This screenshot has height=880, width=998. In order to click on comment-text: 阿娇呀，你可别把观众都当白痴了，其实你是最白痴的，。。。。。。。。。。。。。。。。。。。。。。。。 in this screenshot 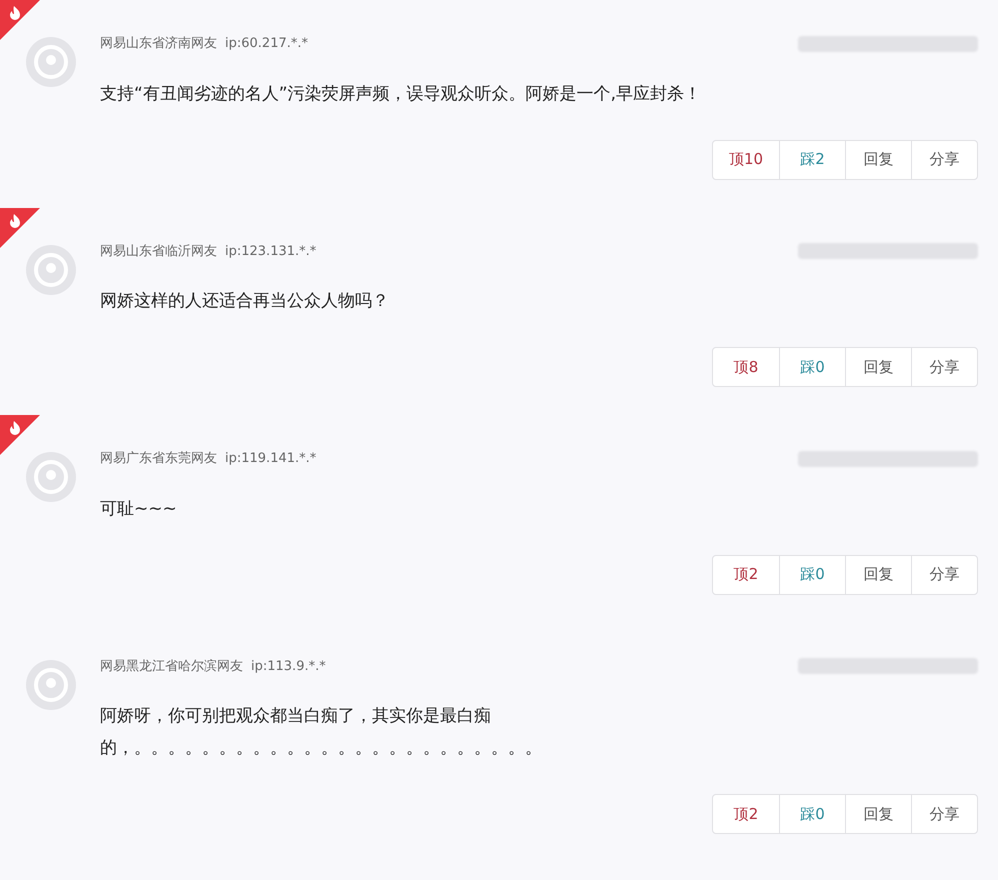, I will do `click(321, 732)`.